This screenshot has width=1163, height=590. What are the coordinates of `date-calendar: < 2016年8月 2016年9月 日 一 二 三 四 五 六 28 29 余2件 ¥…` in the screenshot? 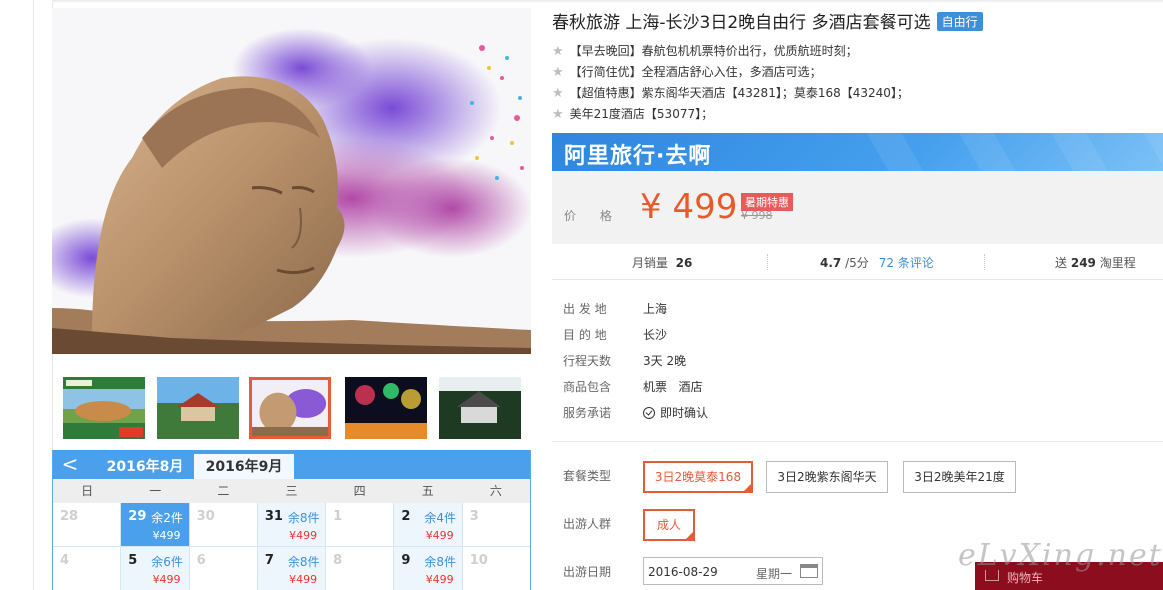 It's located at (291, 520).